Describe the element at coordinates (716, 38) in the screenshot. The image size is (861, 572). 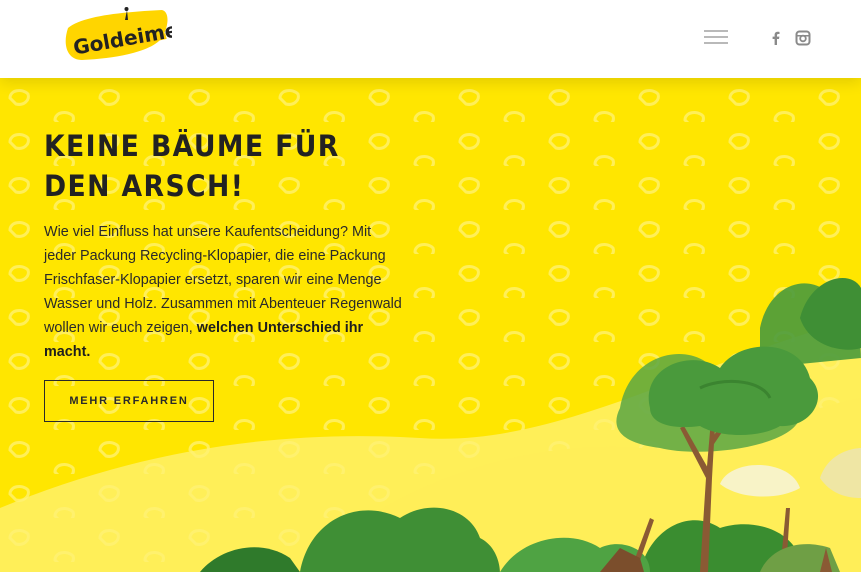
I see `hamburger-menu-icon` at that location.